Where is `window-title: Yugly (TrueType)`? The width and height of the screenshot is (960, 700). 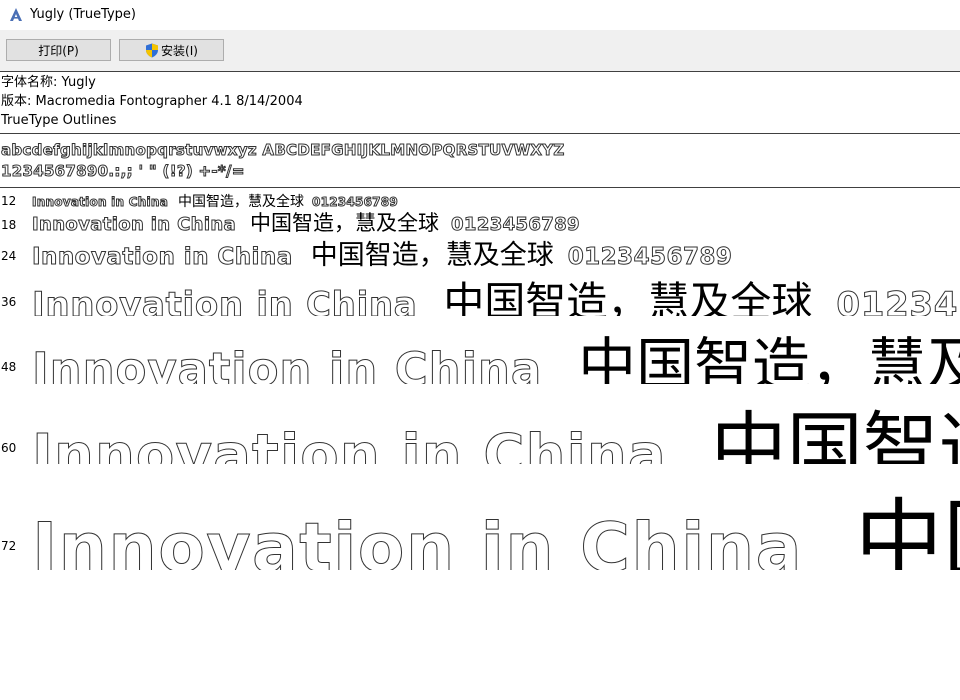 window-title: Yugly (TrueType) is located at coordinates (83, 14).